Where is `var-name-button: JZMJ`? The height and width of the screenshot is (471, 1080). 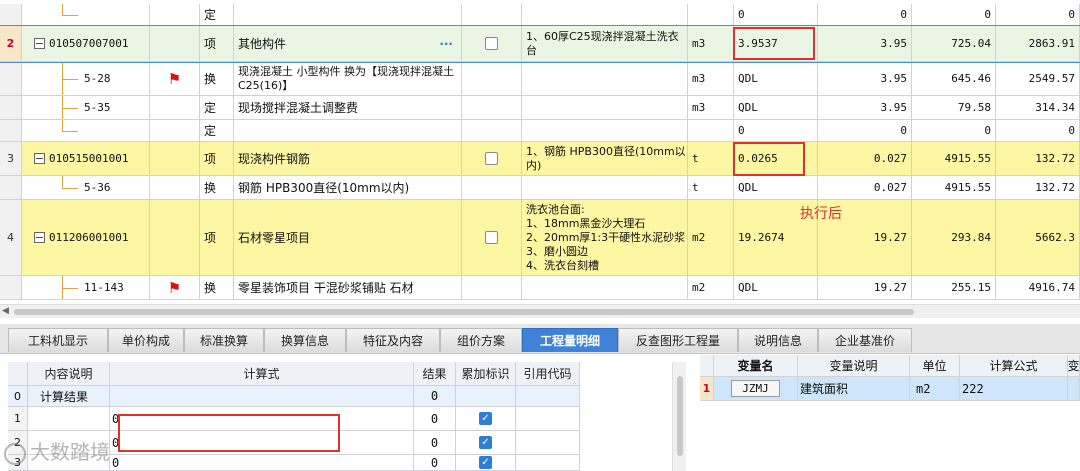
var-name-button: JZMJ is located at coordinates (755, 388).